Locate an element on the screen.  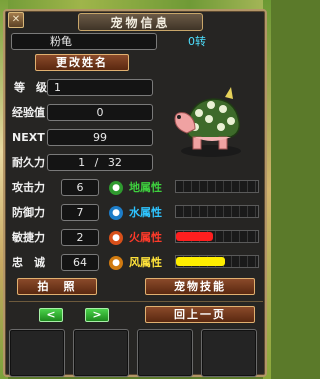
defense-value: 7 is located at coordinates (80, 212).